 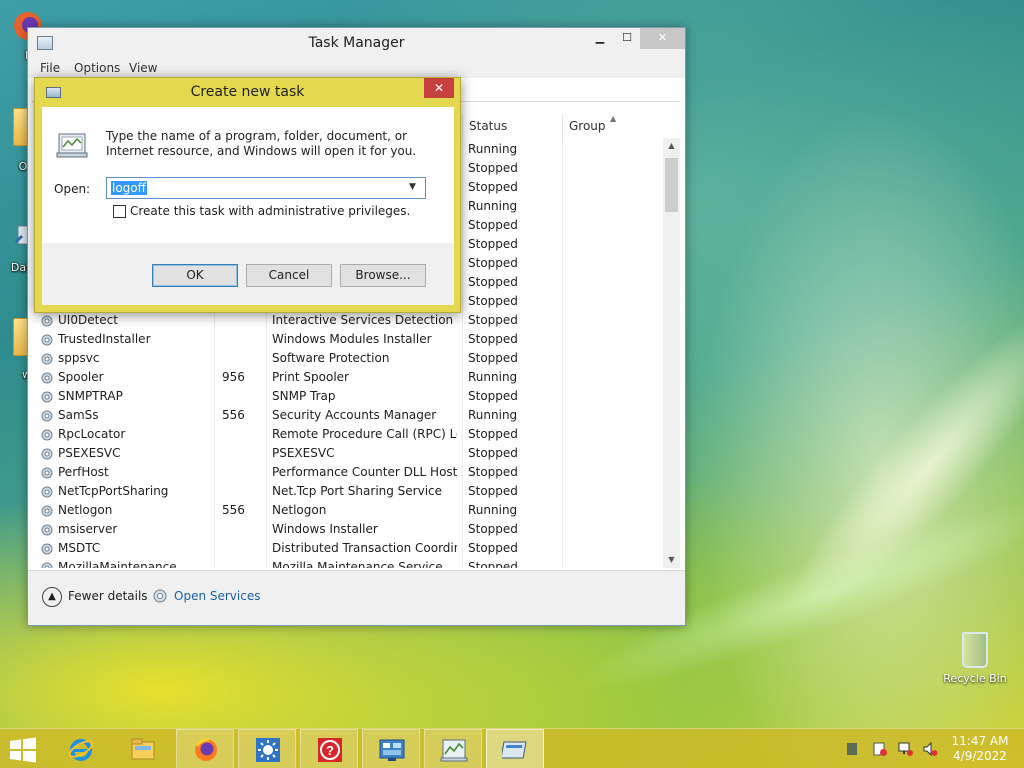 What do you see at coordinates (980, 756) in the screenshot?
I see `clock-date: 4/9/2022` at bounding box center [980, 756].